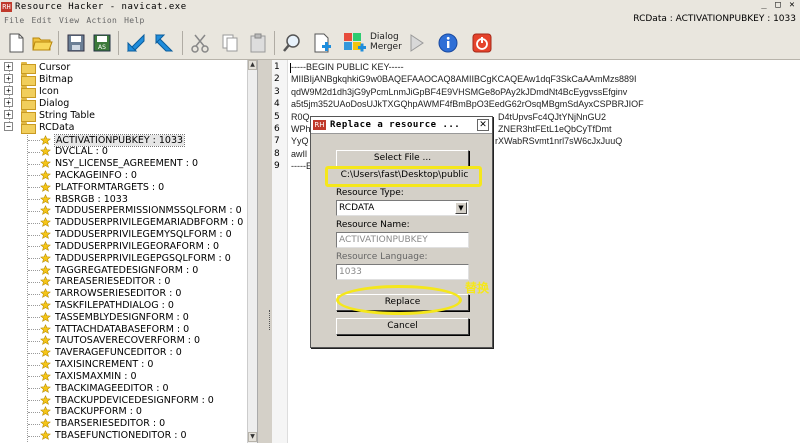 This screenshot has height=443, width=800. What do you see at coordinates (74, 152) in the screenshot?
I see `rcdata-item: DVCLAL : 0` at bounding box center [74, 152].